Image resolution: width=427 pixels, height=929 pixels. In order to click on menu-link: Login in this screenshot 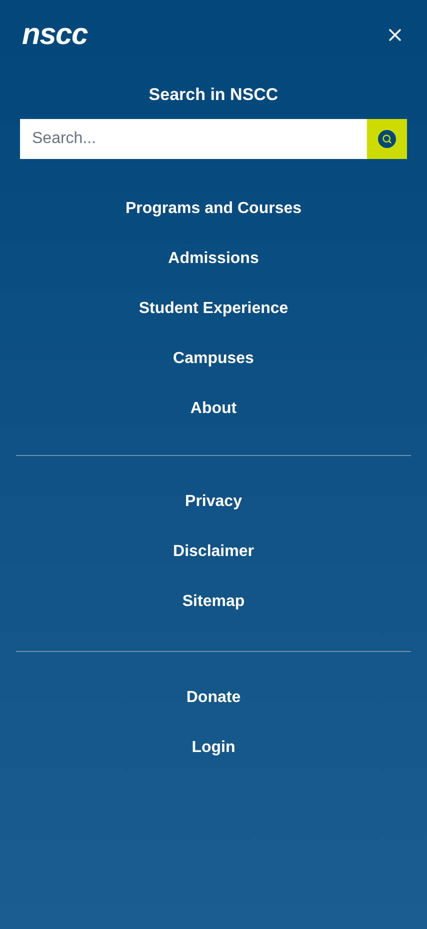, I will do `click(214, 748)`.